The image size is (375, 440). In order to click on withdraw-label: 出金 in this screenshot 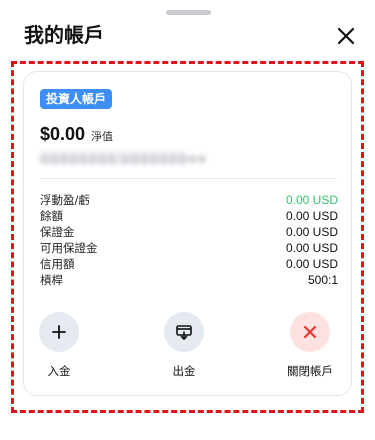, I will do `click(184, 371)`.